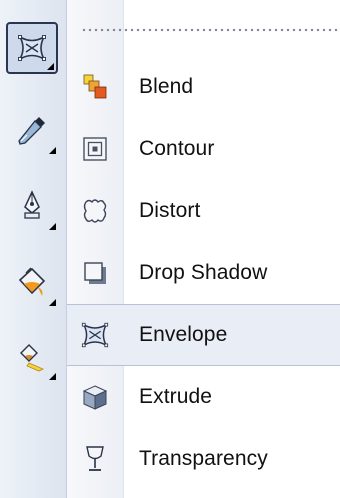 This screenshot has width=340, height=498. I want to click on menu-item-label: Transparency, so click(203, 458).